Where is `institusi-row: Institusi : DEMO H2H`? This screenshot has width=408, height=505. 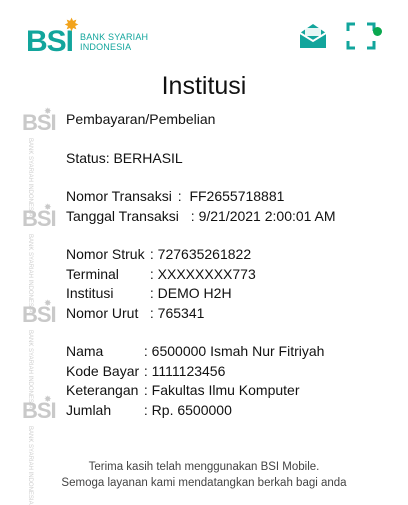
institusi-row: Institusi : DEMO H2H is located at coordinates (201, 294).